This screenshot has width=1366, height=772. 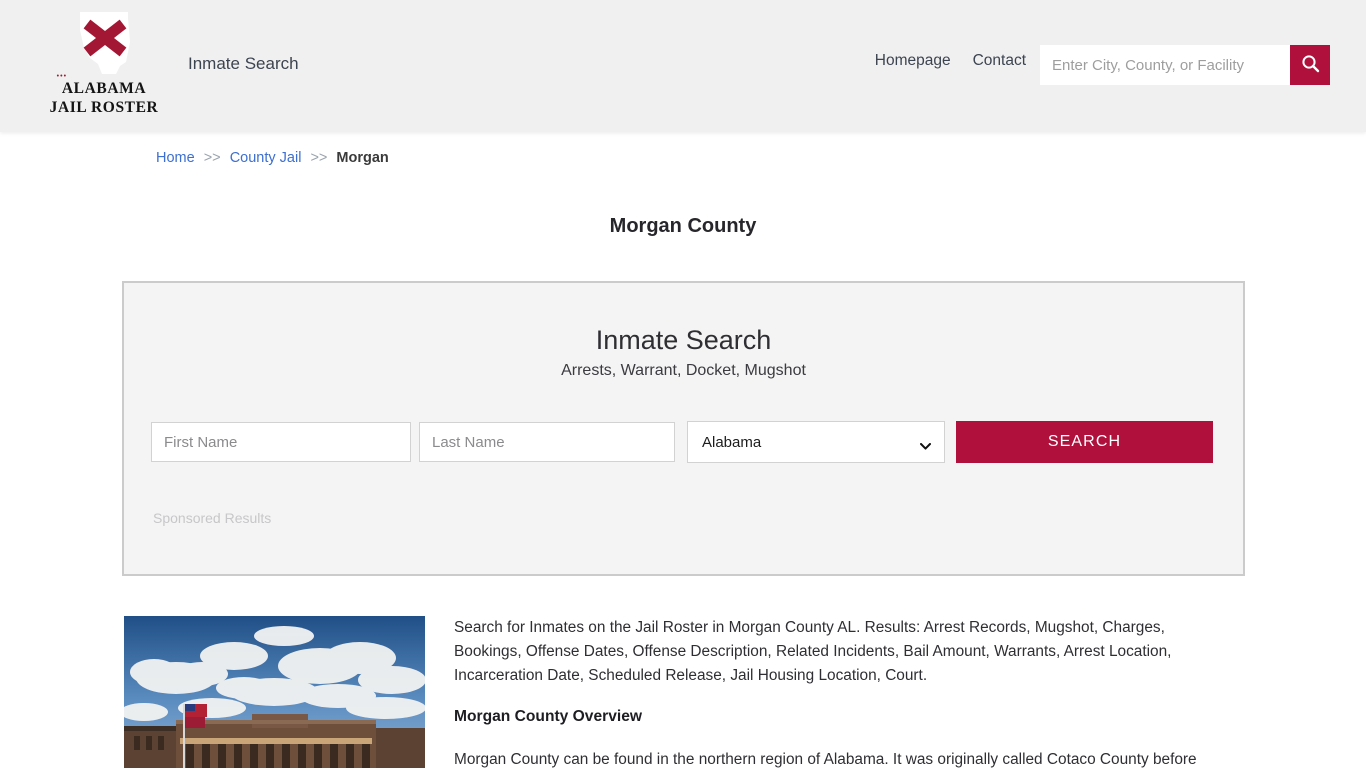 I want to click on header-search-form, so click(x=1185, y=65).